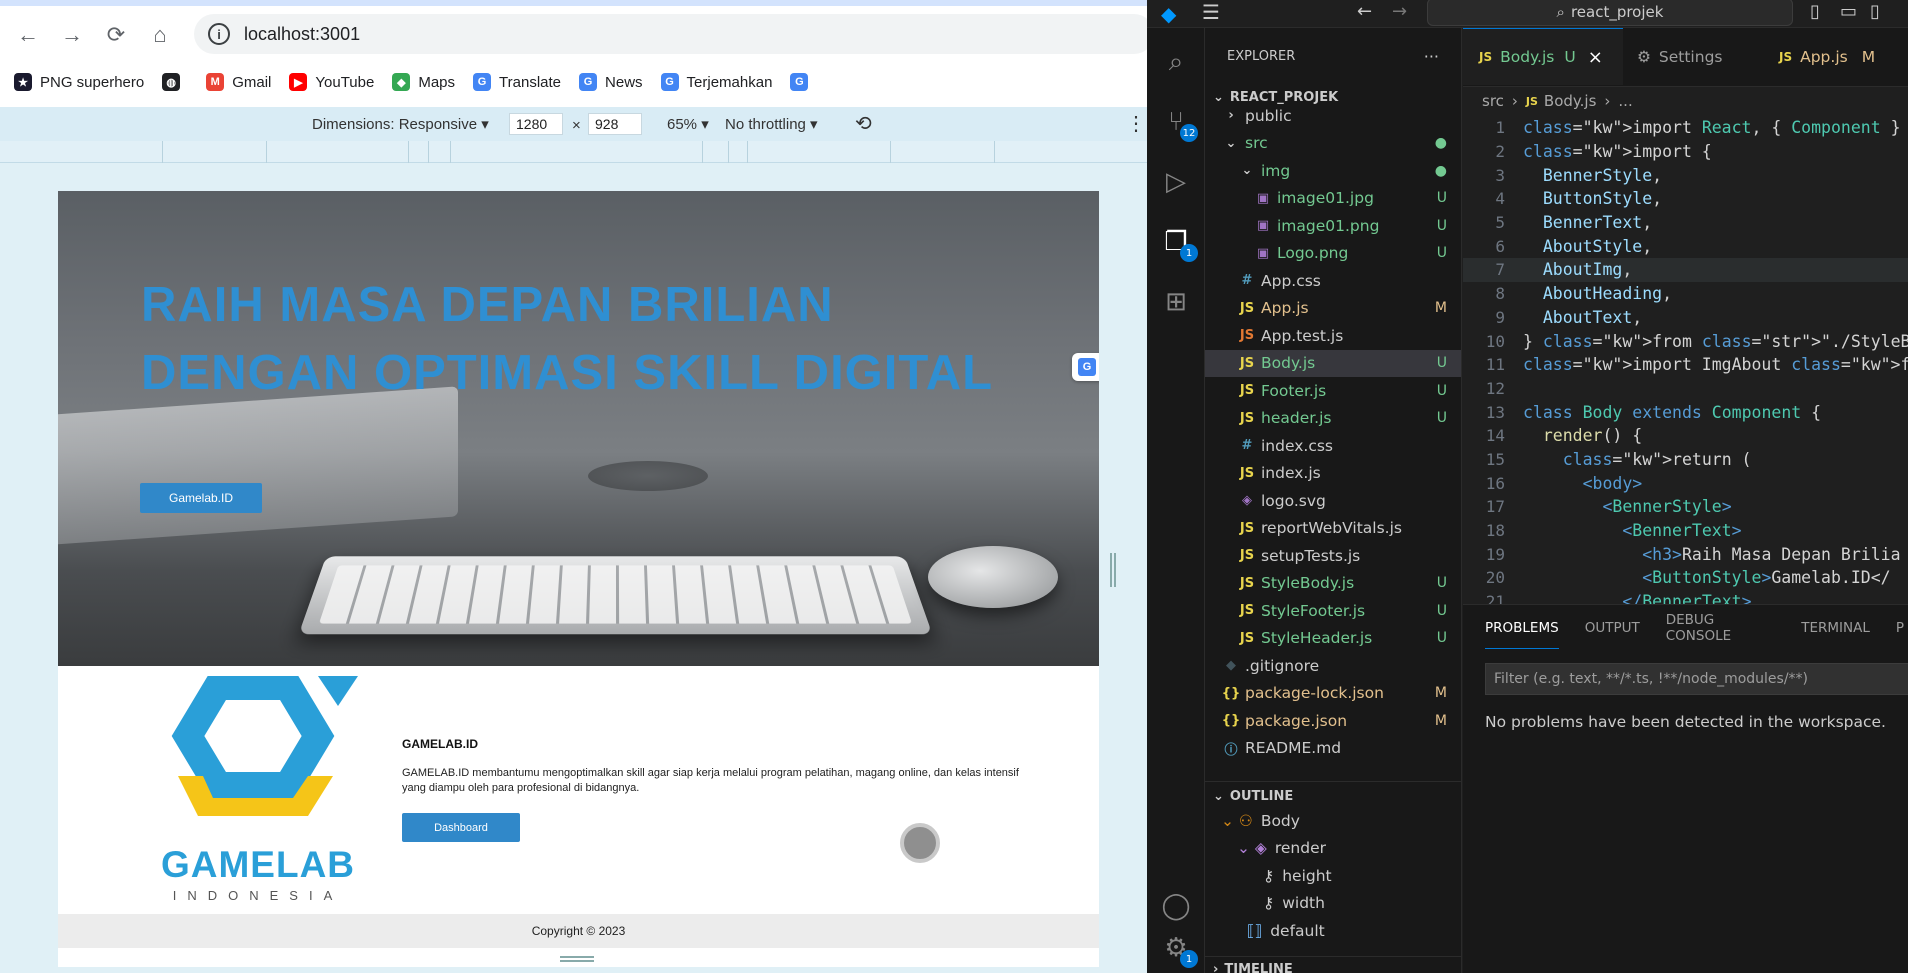  Describe the element at coordinates (79, 82) in the screenshot. I see `bookmark-0: ★ PNG superhero` at that location.